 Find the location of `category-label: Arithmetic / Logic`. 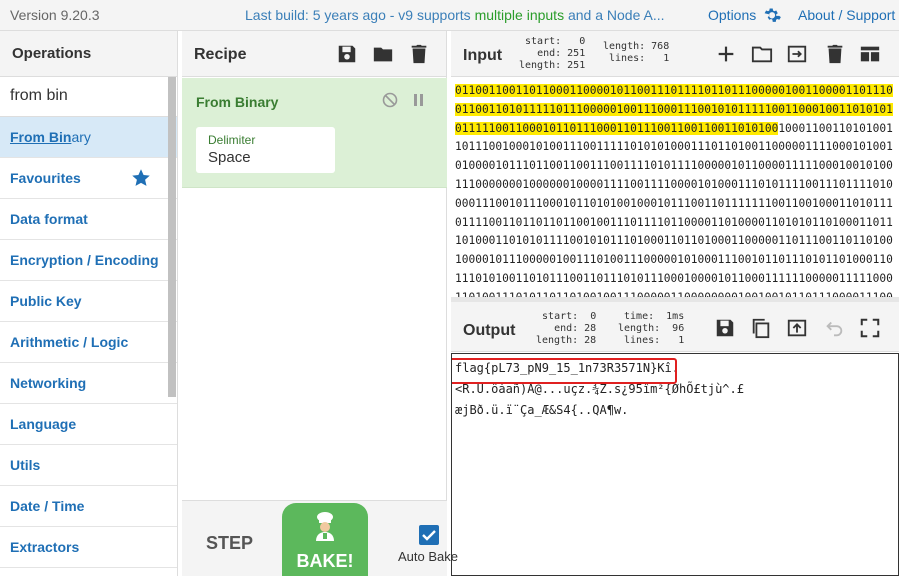

category-label: Arithmetic / Logic is located at coordinates (69, 342).